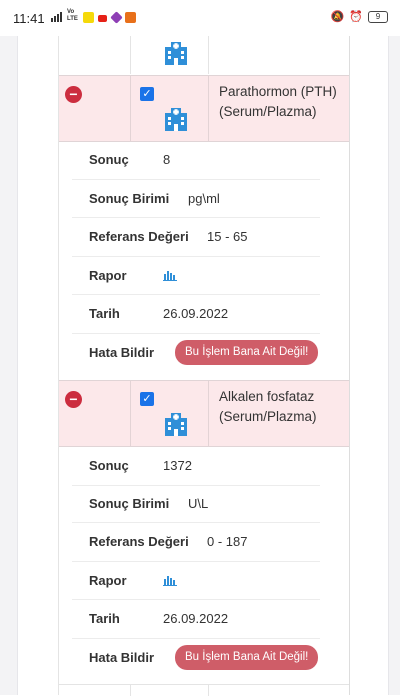  Describe the element at coordinates (337, 17) in the screenshot. I see `mute-icon: 🔕` at that location.